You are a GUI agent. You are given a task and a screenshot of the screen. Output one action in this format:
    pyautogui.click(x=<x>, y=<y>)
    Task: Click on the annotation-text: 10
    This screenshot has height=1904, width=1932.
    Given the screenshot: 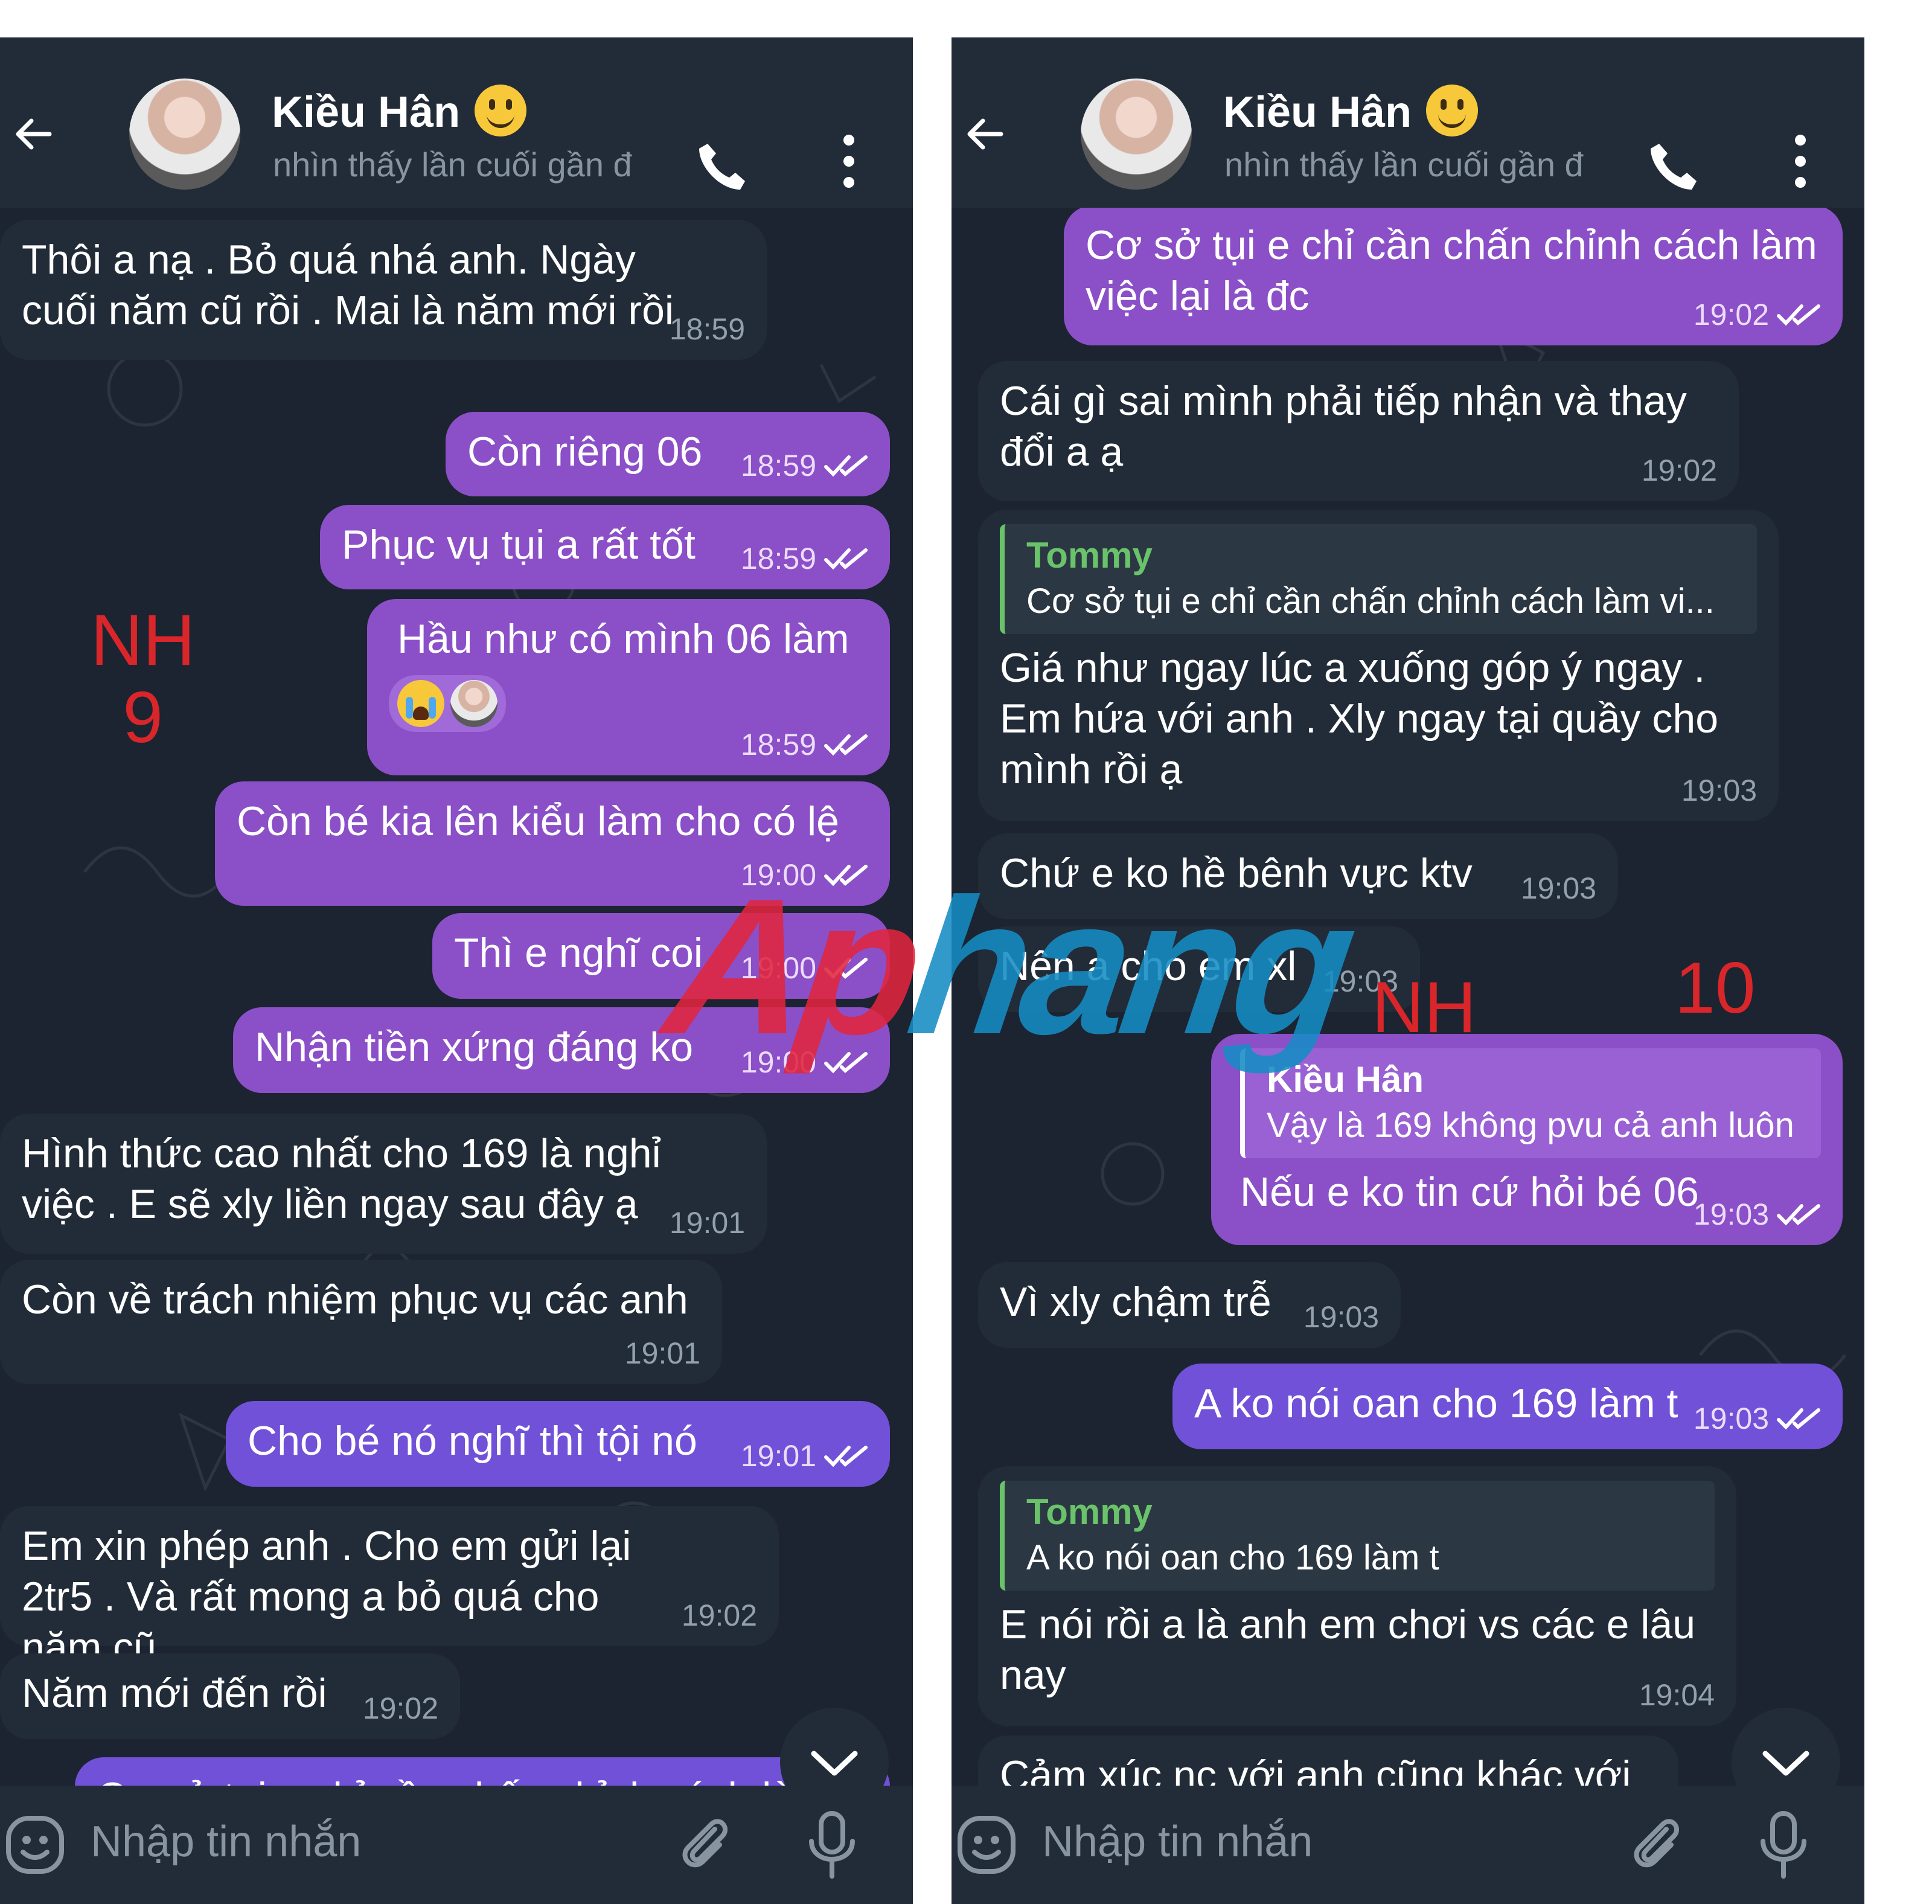 What is the action you would take?
    pyautogui.click(x=1715, y=987)
    